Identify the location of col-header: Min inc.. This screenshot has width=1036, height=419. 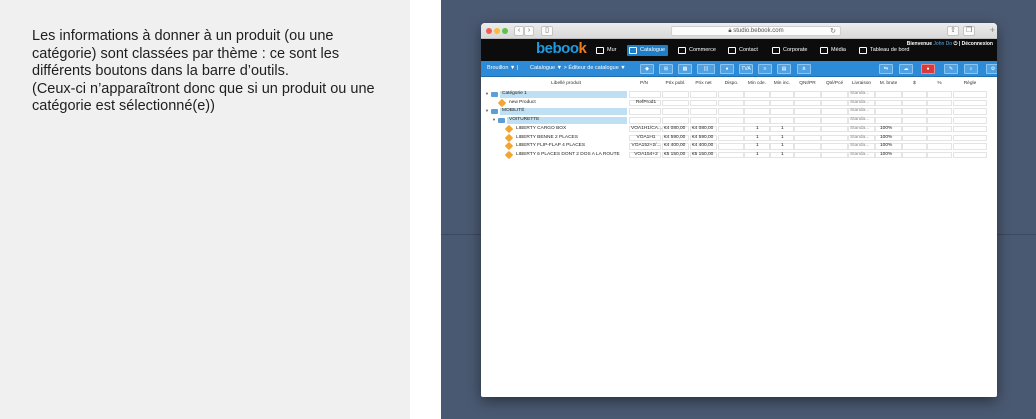
(782, 84).